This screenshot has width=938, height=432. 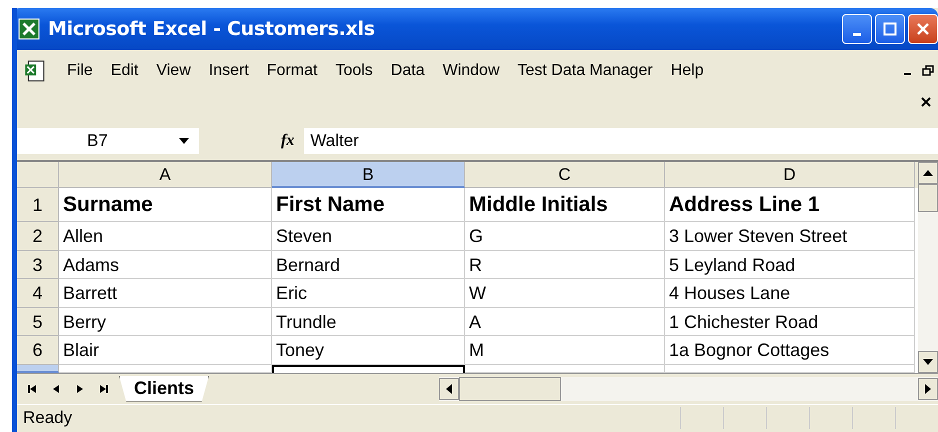 What do you see at coordinates (368, 236) in the screenshot?
I see `table-cell: Steven` at bounding box center [368, 236].